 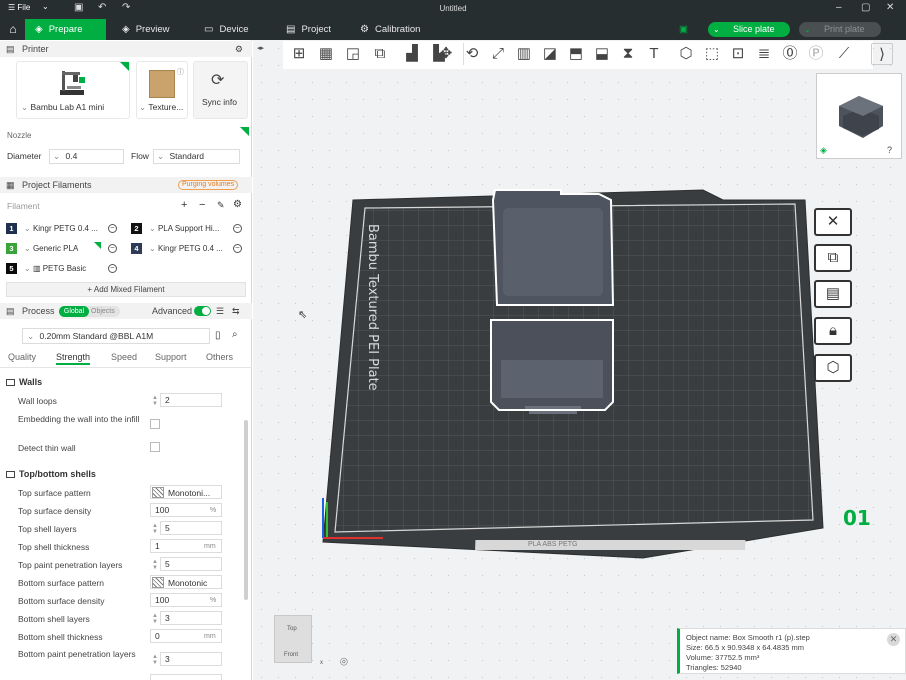 What do you see at coordinates (189, 249) in the screenshot?
I see `filament-row: 4 ⌄ Kingr PETG 0.4 ... –` at bounding box center [189, 249].